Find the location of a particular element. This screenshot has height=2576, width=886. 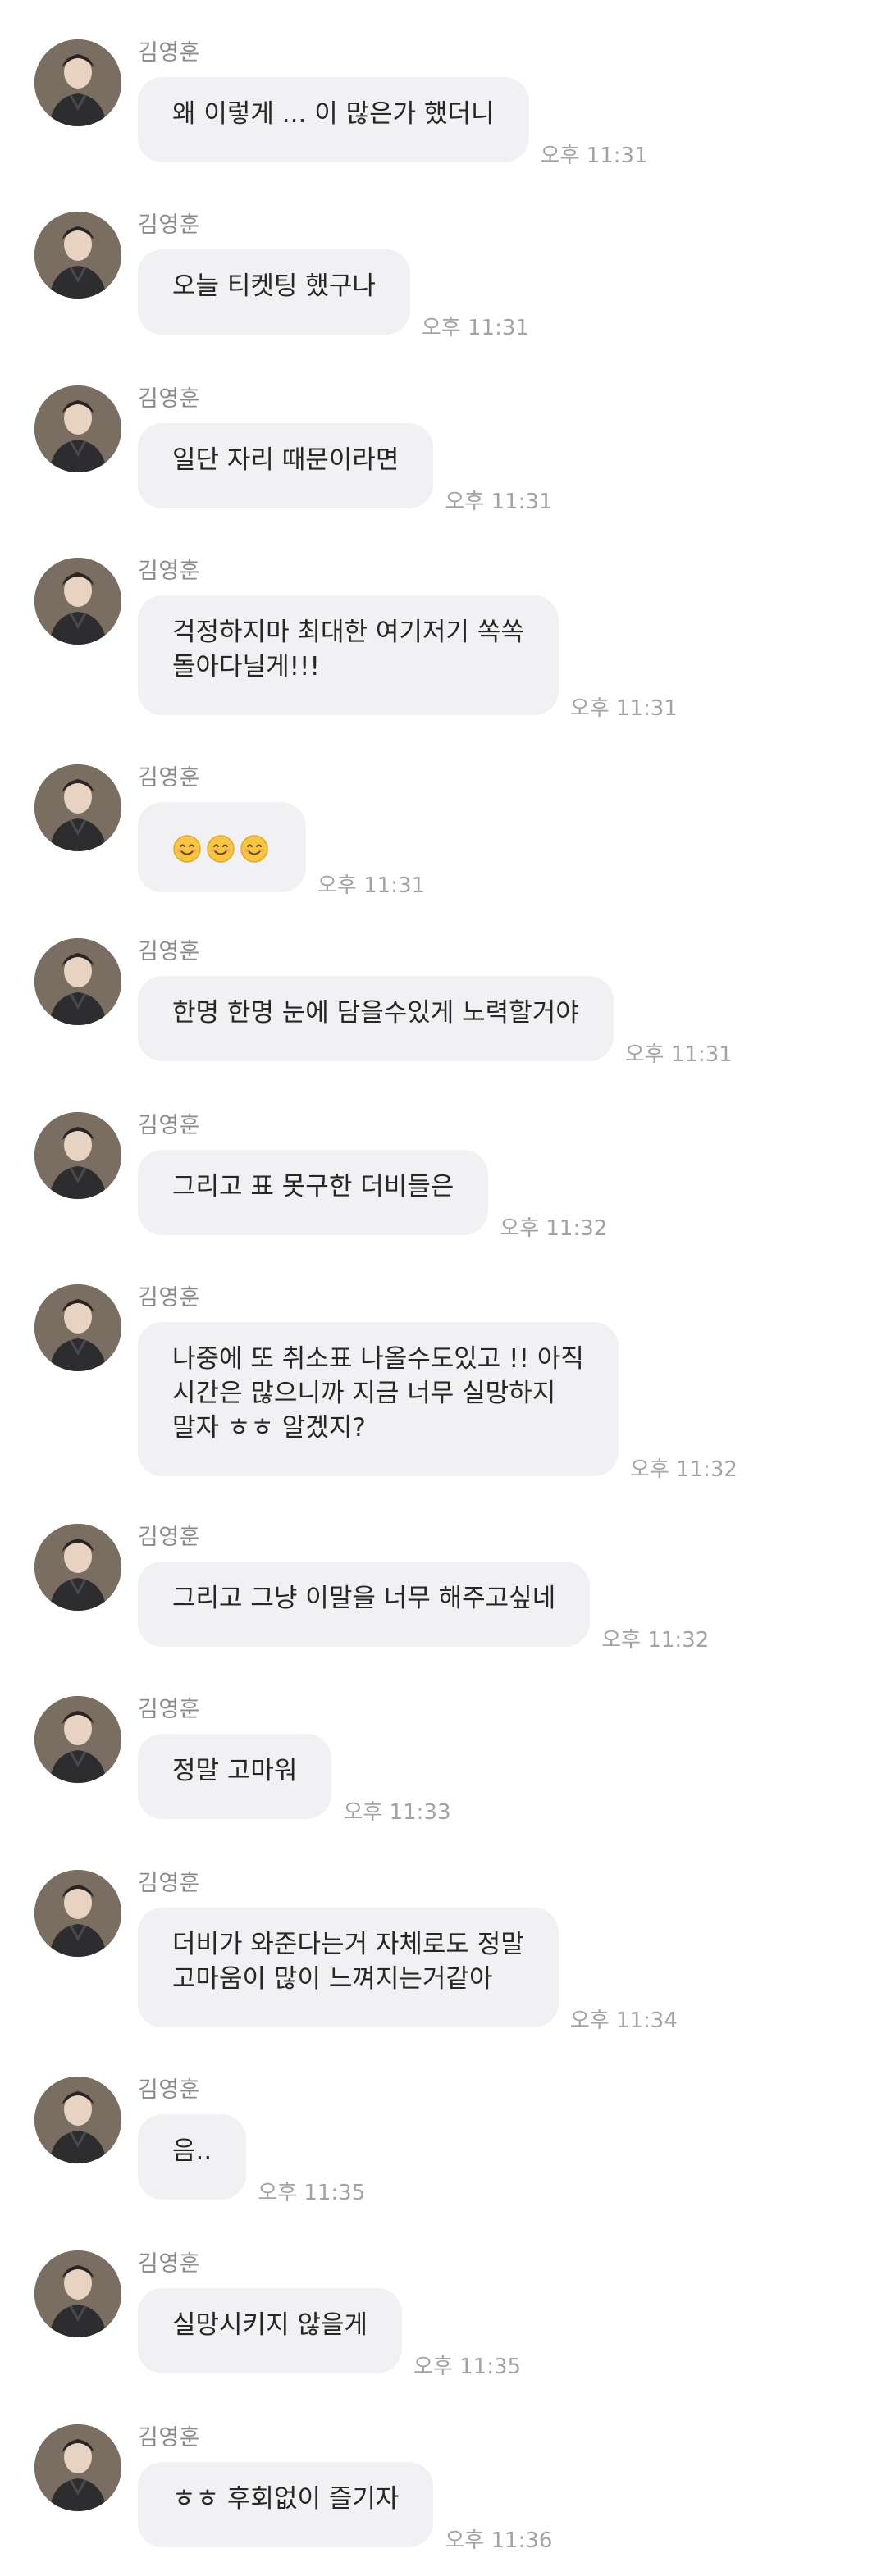

message-text: 그리고 그냥 이말을 너무 해주고싶네 is located at coordinates (364, 1598).